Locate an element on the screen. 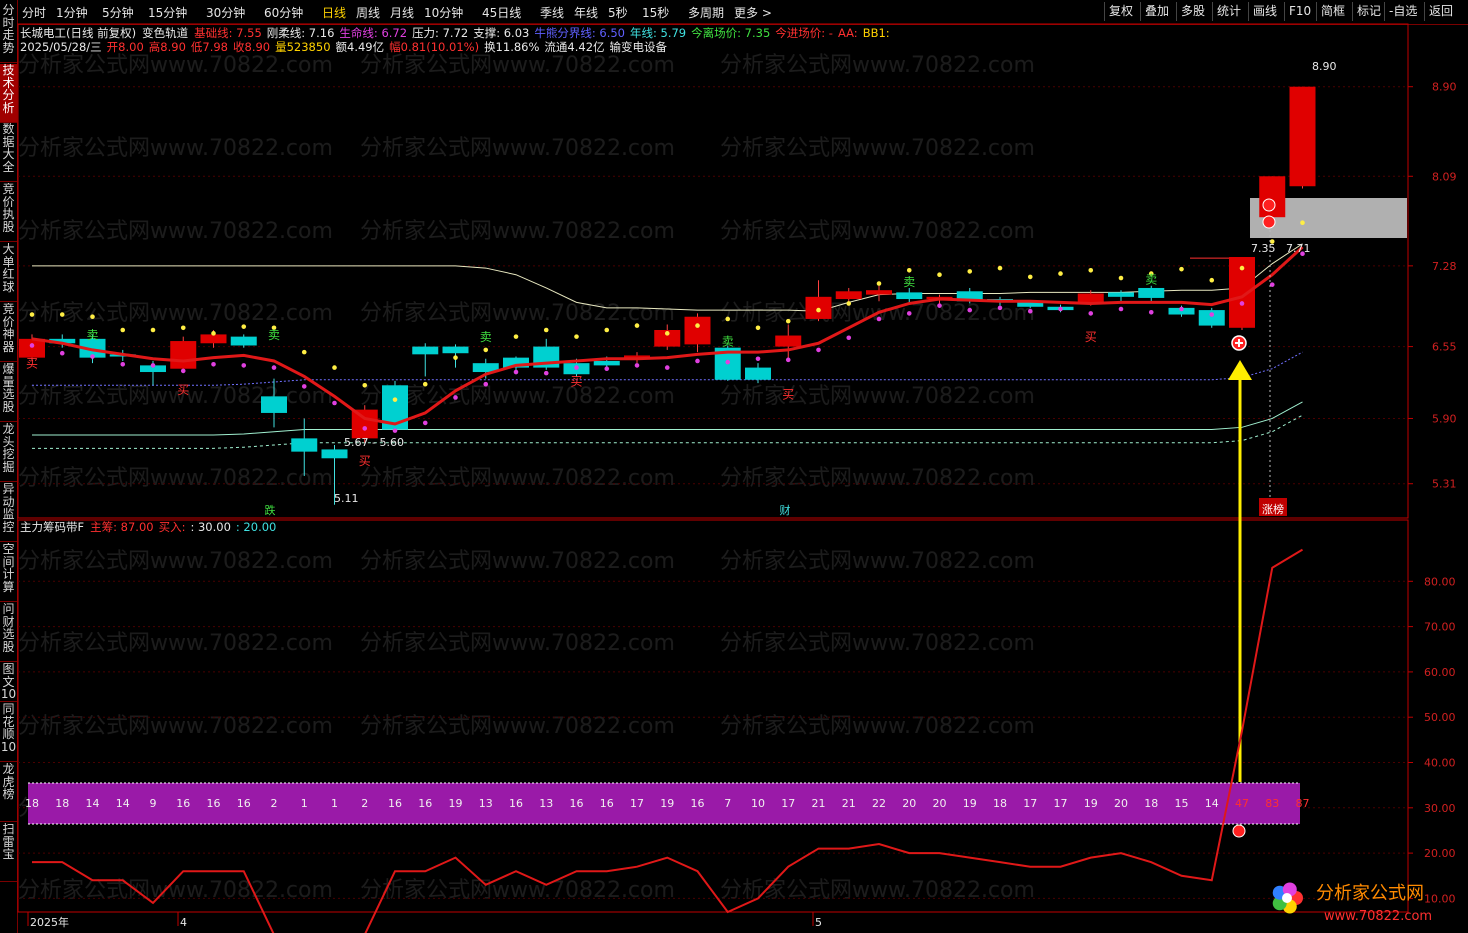  header-value: 开8.00 is located at coordinates (125, 47).